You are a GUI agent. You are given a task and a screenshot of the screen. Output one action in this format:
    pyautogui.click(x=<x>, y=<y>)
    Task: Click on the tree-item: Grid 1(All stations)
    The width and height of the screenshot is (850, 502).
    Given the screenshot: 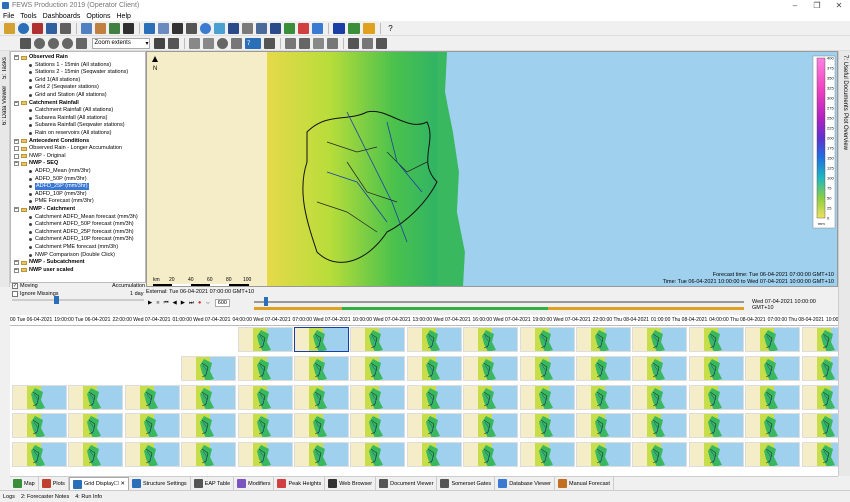 What is the action you would take?
    pyautogui.click(x=54, y=80)
    